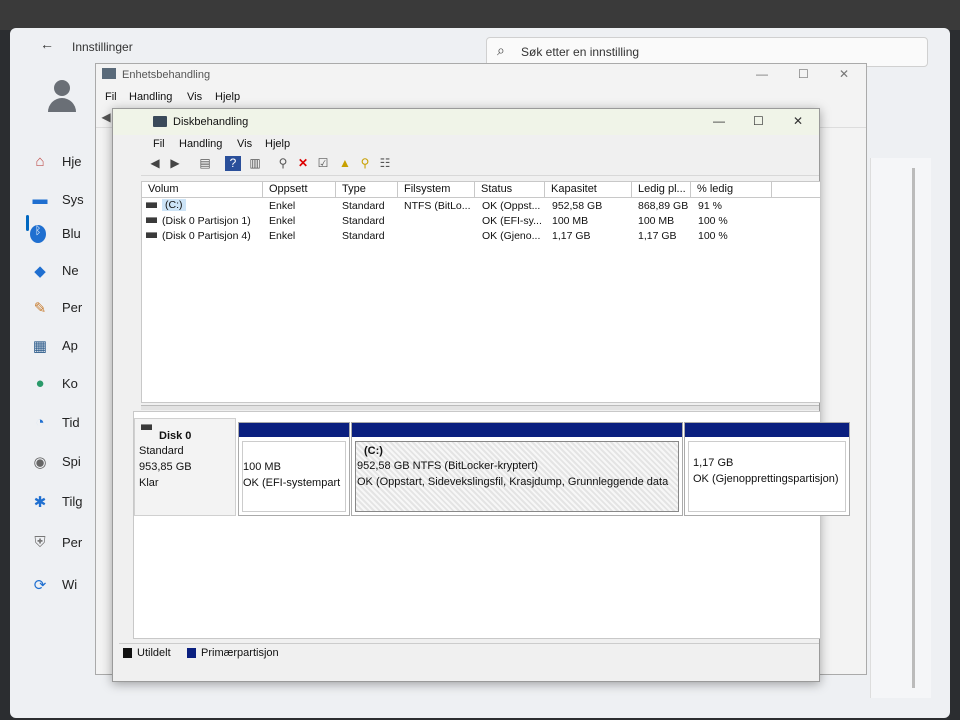  Describe the element at coordinates (480, 407) in the screenshot. I see `pane-splitter` at that location.